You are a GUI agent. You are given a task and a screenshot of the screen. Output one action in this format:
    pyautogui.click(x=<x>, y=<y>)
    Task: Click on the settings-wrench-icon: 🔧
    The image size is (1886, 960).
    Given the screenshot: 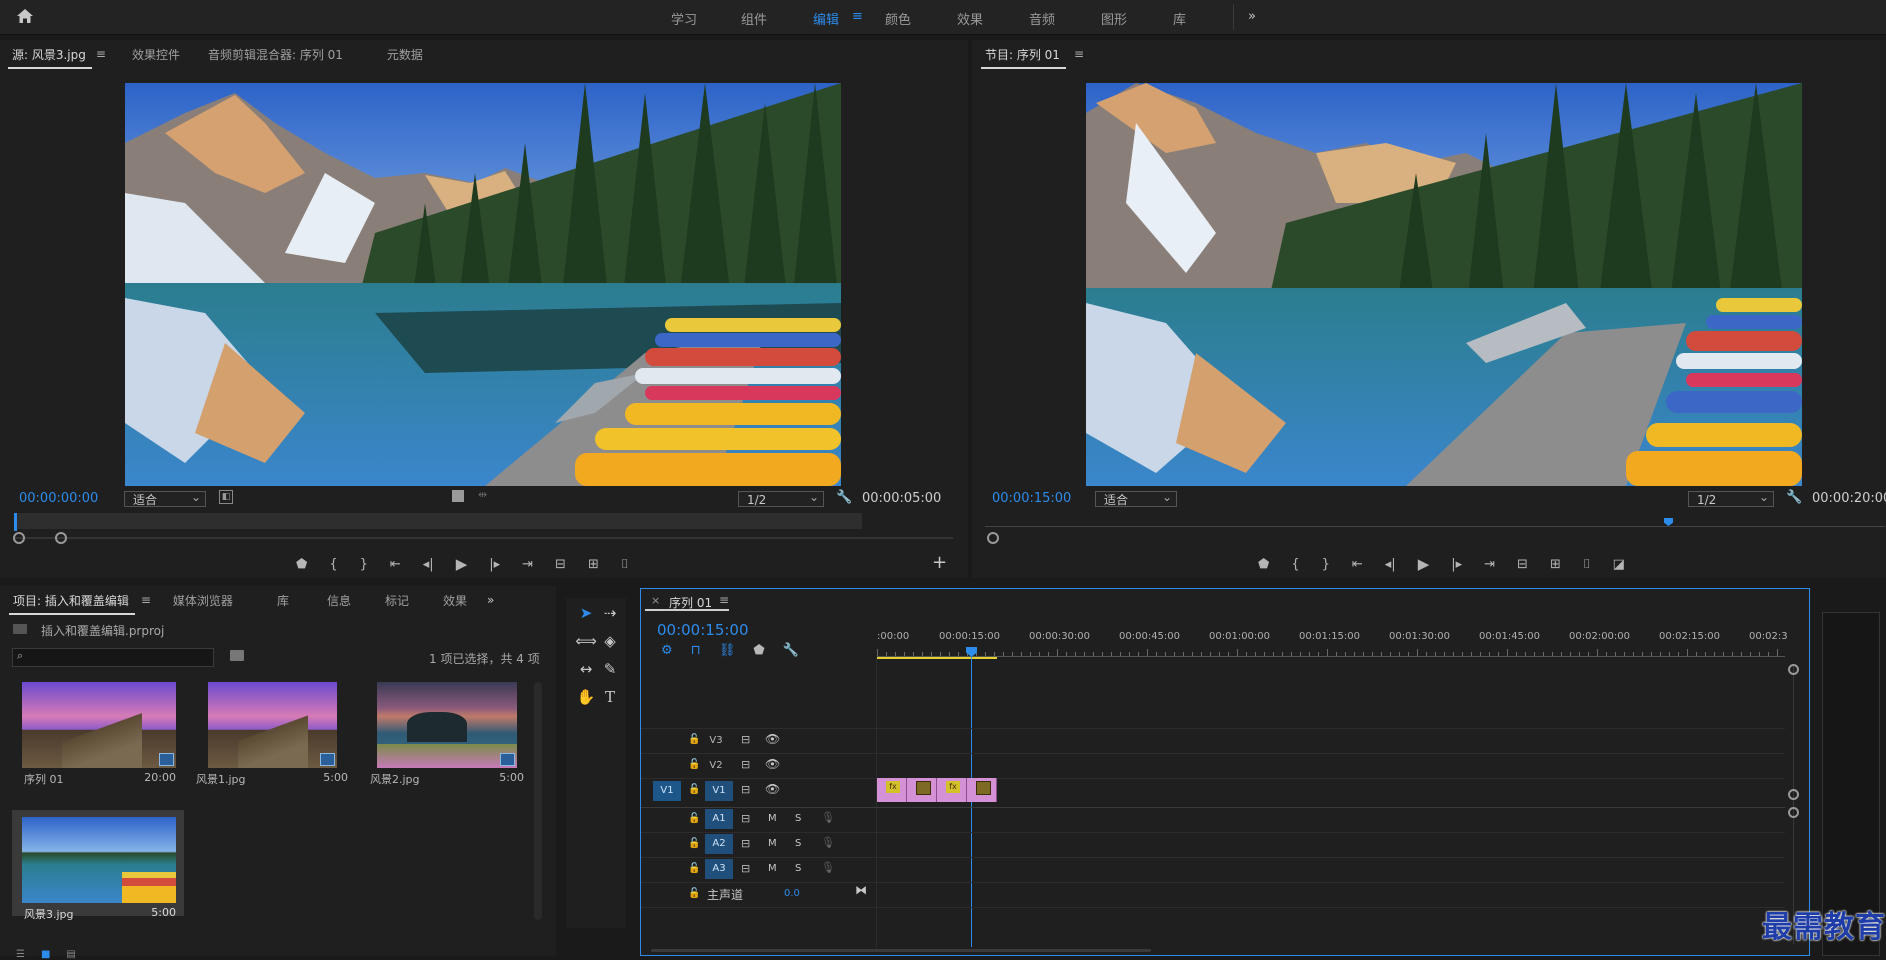 What is the action you would take?
    pyautogui.click(x=791, y=650)
    